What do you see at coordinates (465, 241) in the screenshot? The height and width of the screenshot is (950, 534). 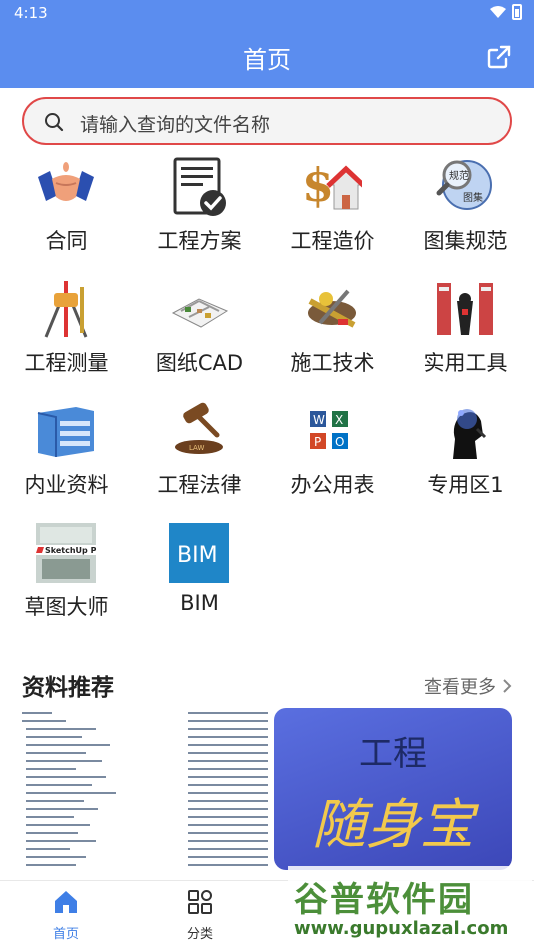 I see `category-label: 图集规范` at bounding box center [465, 241].